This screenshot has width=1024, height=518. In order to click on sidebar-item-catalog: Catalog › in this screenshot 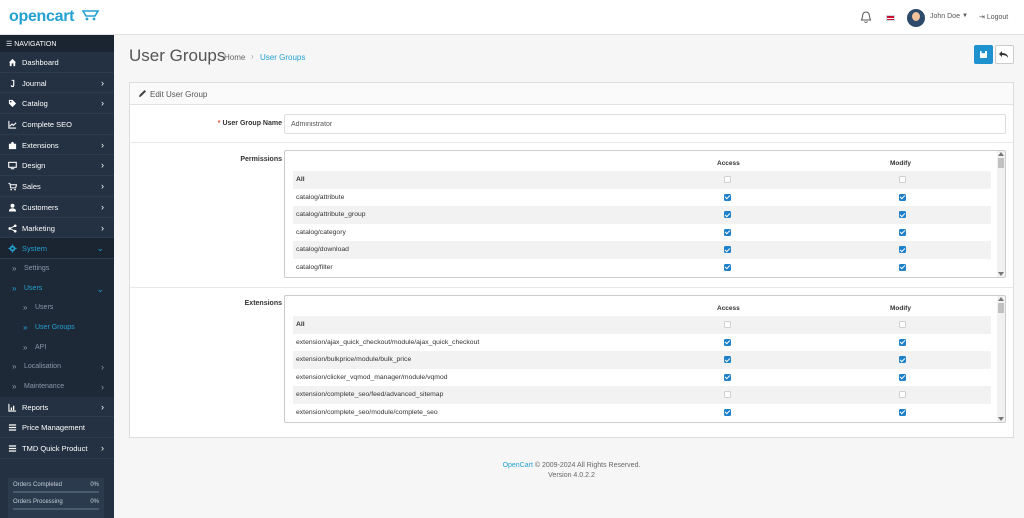, I will do `click(57, 104)`.